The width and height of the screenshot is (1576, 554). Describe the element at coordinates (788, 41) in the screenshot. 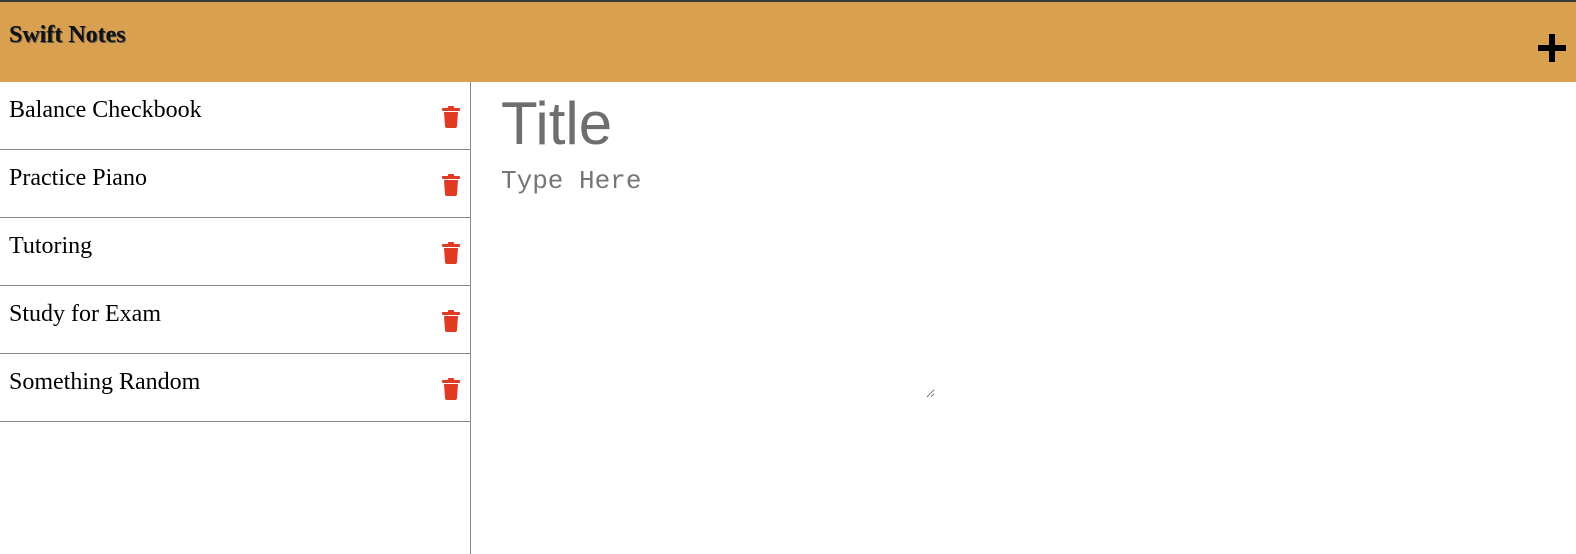

I see `app-header: Swift Notes` at that location.